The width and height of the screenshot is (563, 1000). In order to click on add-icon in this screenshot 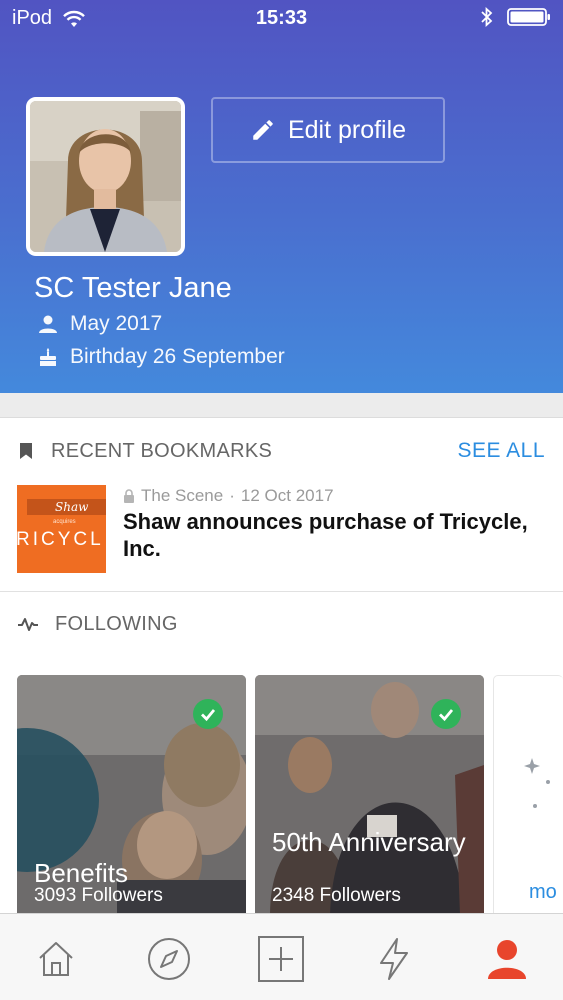, I will do `click(281, 959)`.